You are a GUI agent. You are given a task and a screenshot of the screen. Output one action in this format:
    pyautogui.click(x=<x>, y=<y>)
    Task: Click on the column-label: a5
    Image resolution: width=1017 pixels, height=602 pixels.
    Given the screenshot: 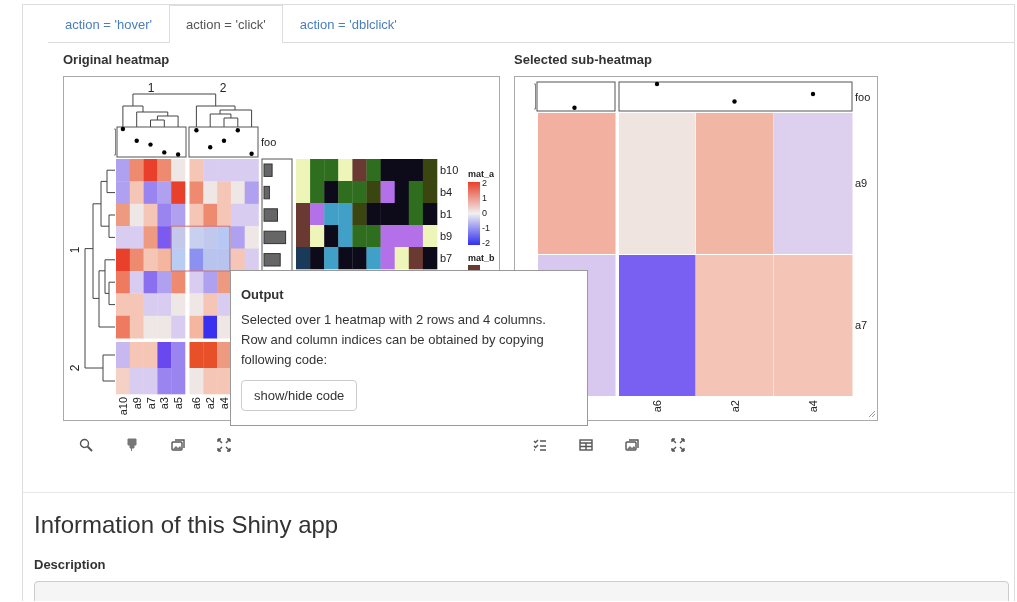 What is the action you would take?
    pyautogui.click(x=178, y=403)
    